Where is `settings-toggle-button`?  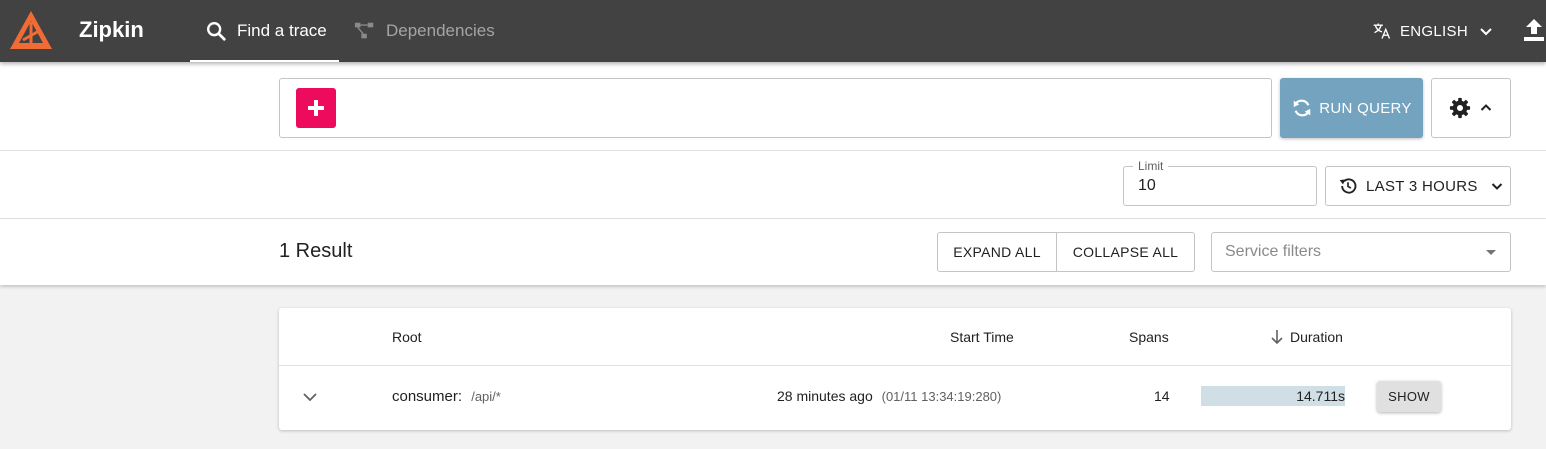
settings-toggle-button is located at coordinates (1471, 108).